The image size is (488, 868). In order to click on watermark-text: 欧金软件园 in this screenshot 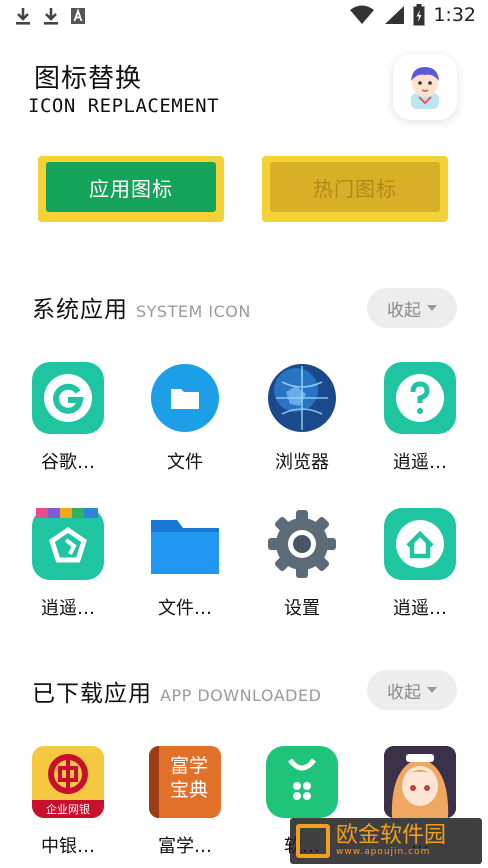, I will do `click(391, 835)`.